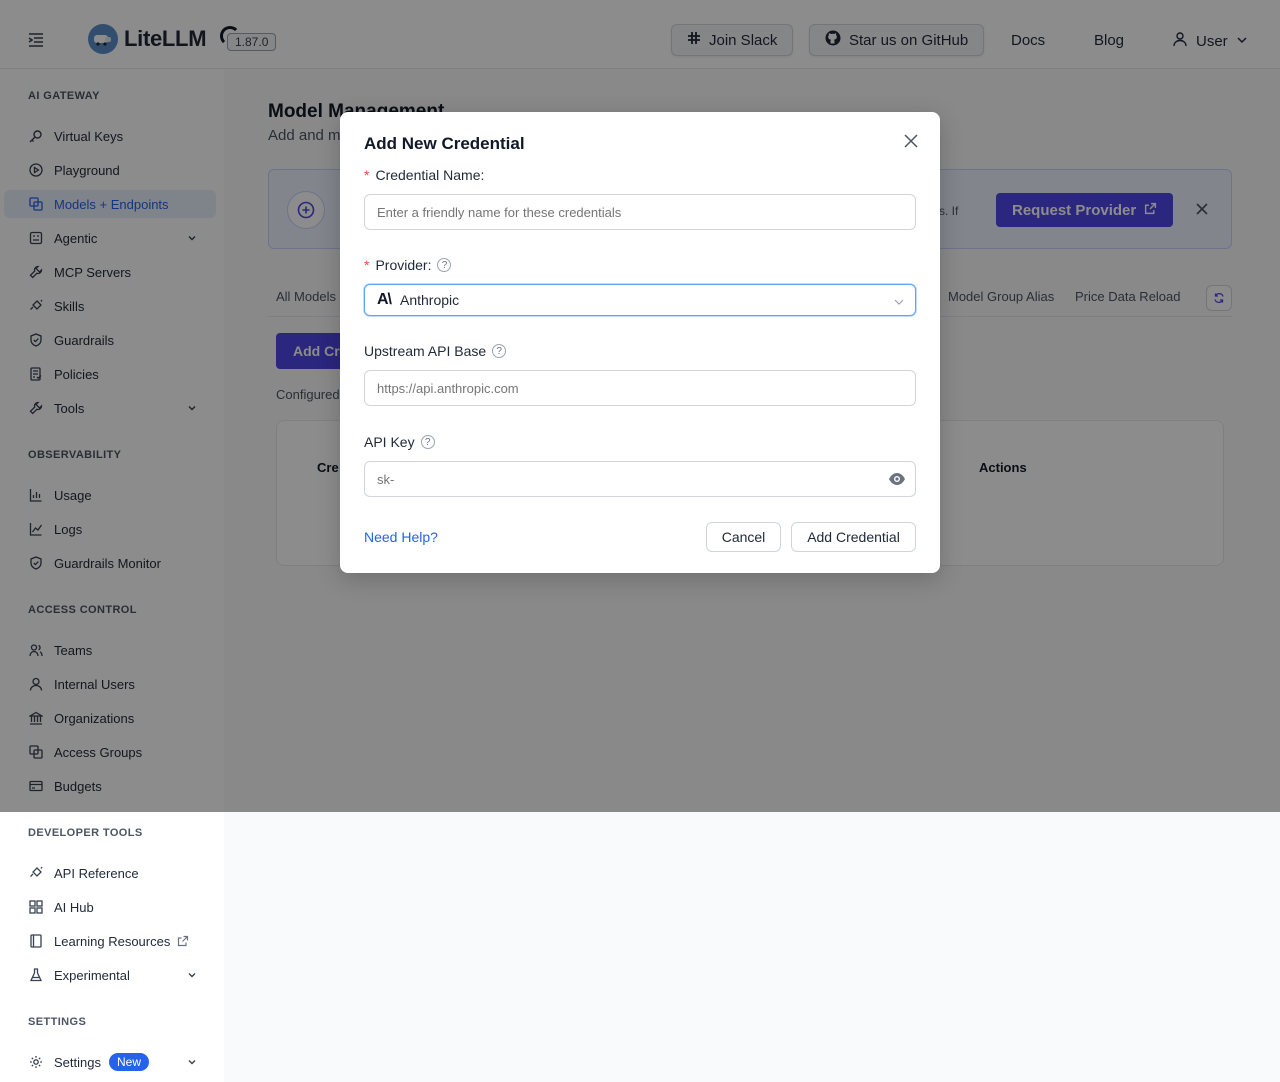 This screenshot has width=1280, height=1082. What do you see at coordinates (92, 975) in the screenshot?
I see `sidebar-item-label: Experimental` at bounding box center [92, 975].